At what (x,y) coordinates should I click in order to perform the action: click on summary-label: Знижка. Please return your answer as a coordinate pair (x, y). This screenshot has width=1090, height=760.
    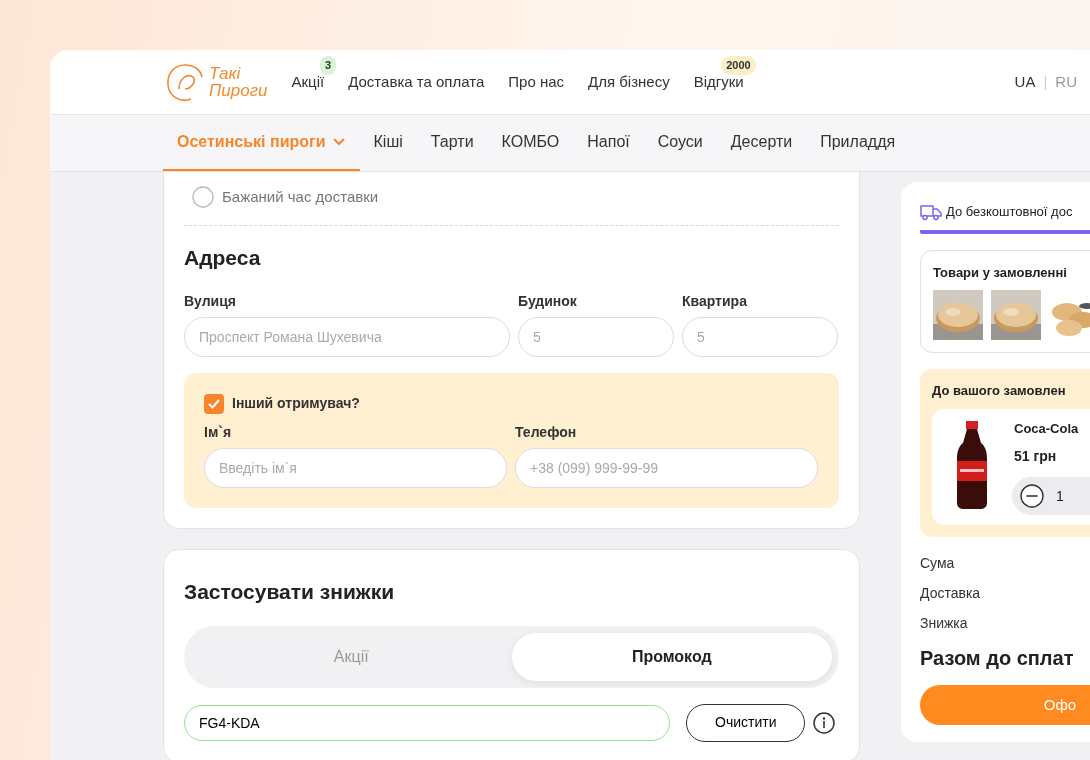
    Looking at the image, I should click on (944, 623).